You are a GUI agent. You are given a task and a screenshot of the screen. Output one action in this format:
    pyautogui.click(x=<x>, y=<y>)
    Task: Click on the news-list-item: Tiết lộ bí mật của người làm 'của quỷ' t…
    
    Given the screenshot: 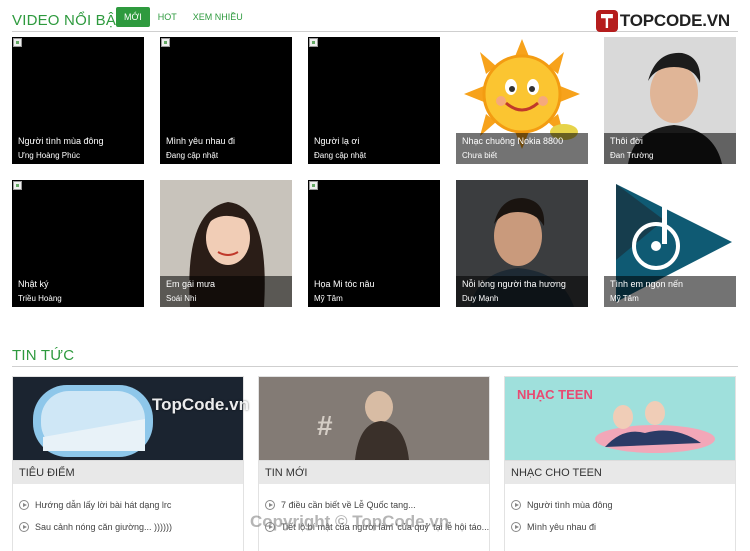 What is the action you would take?
    pyautogui.click(x=377, y=527)
    